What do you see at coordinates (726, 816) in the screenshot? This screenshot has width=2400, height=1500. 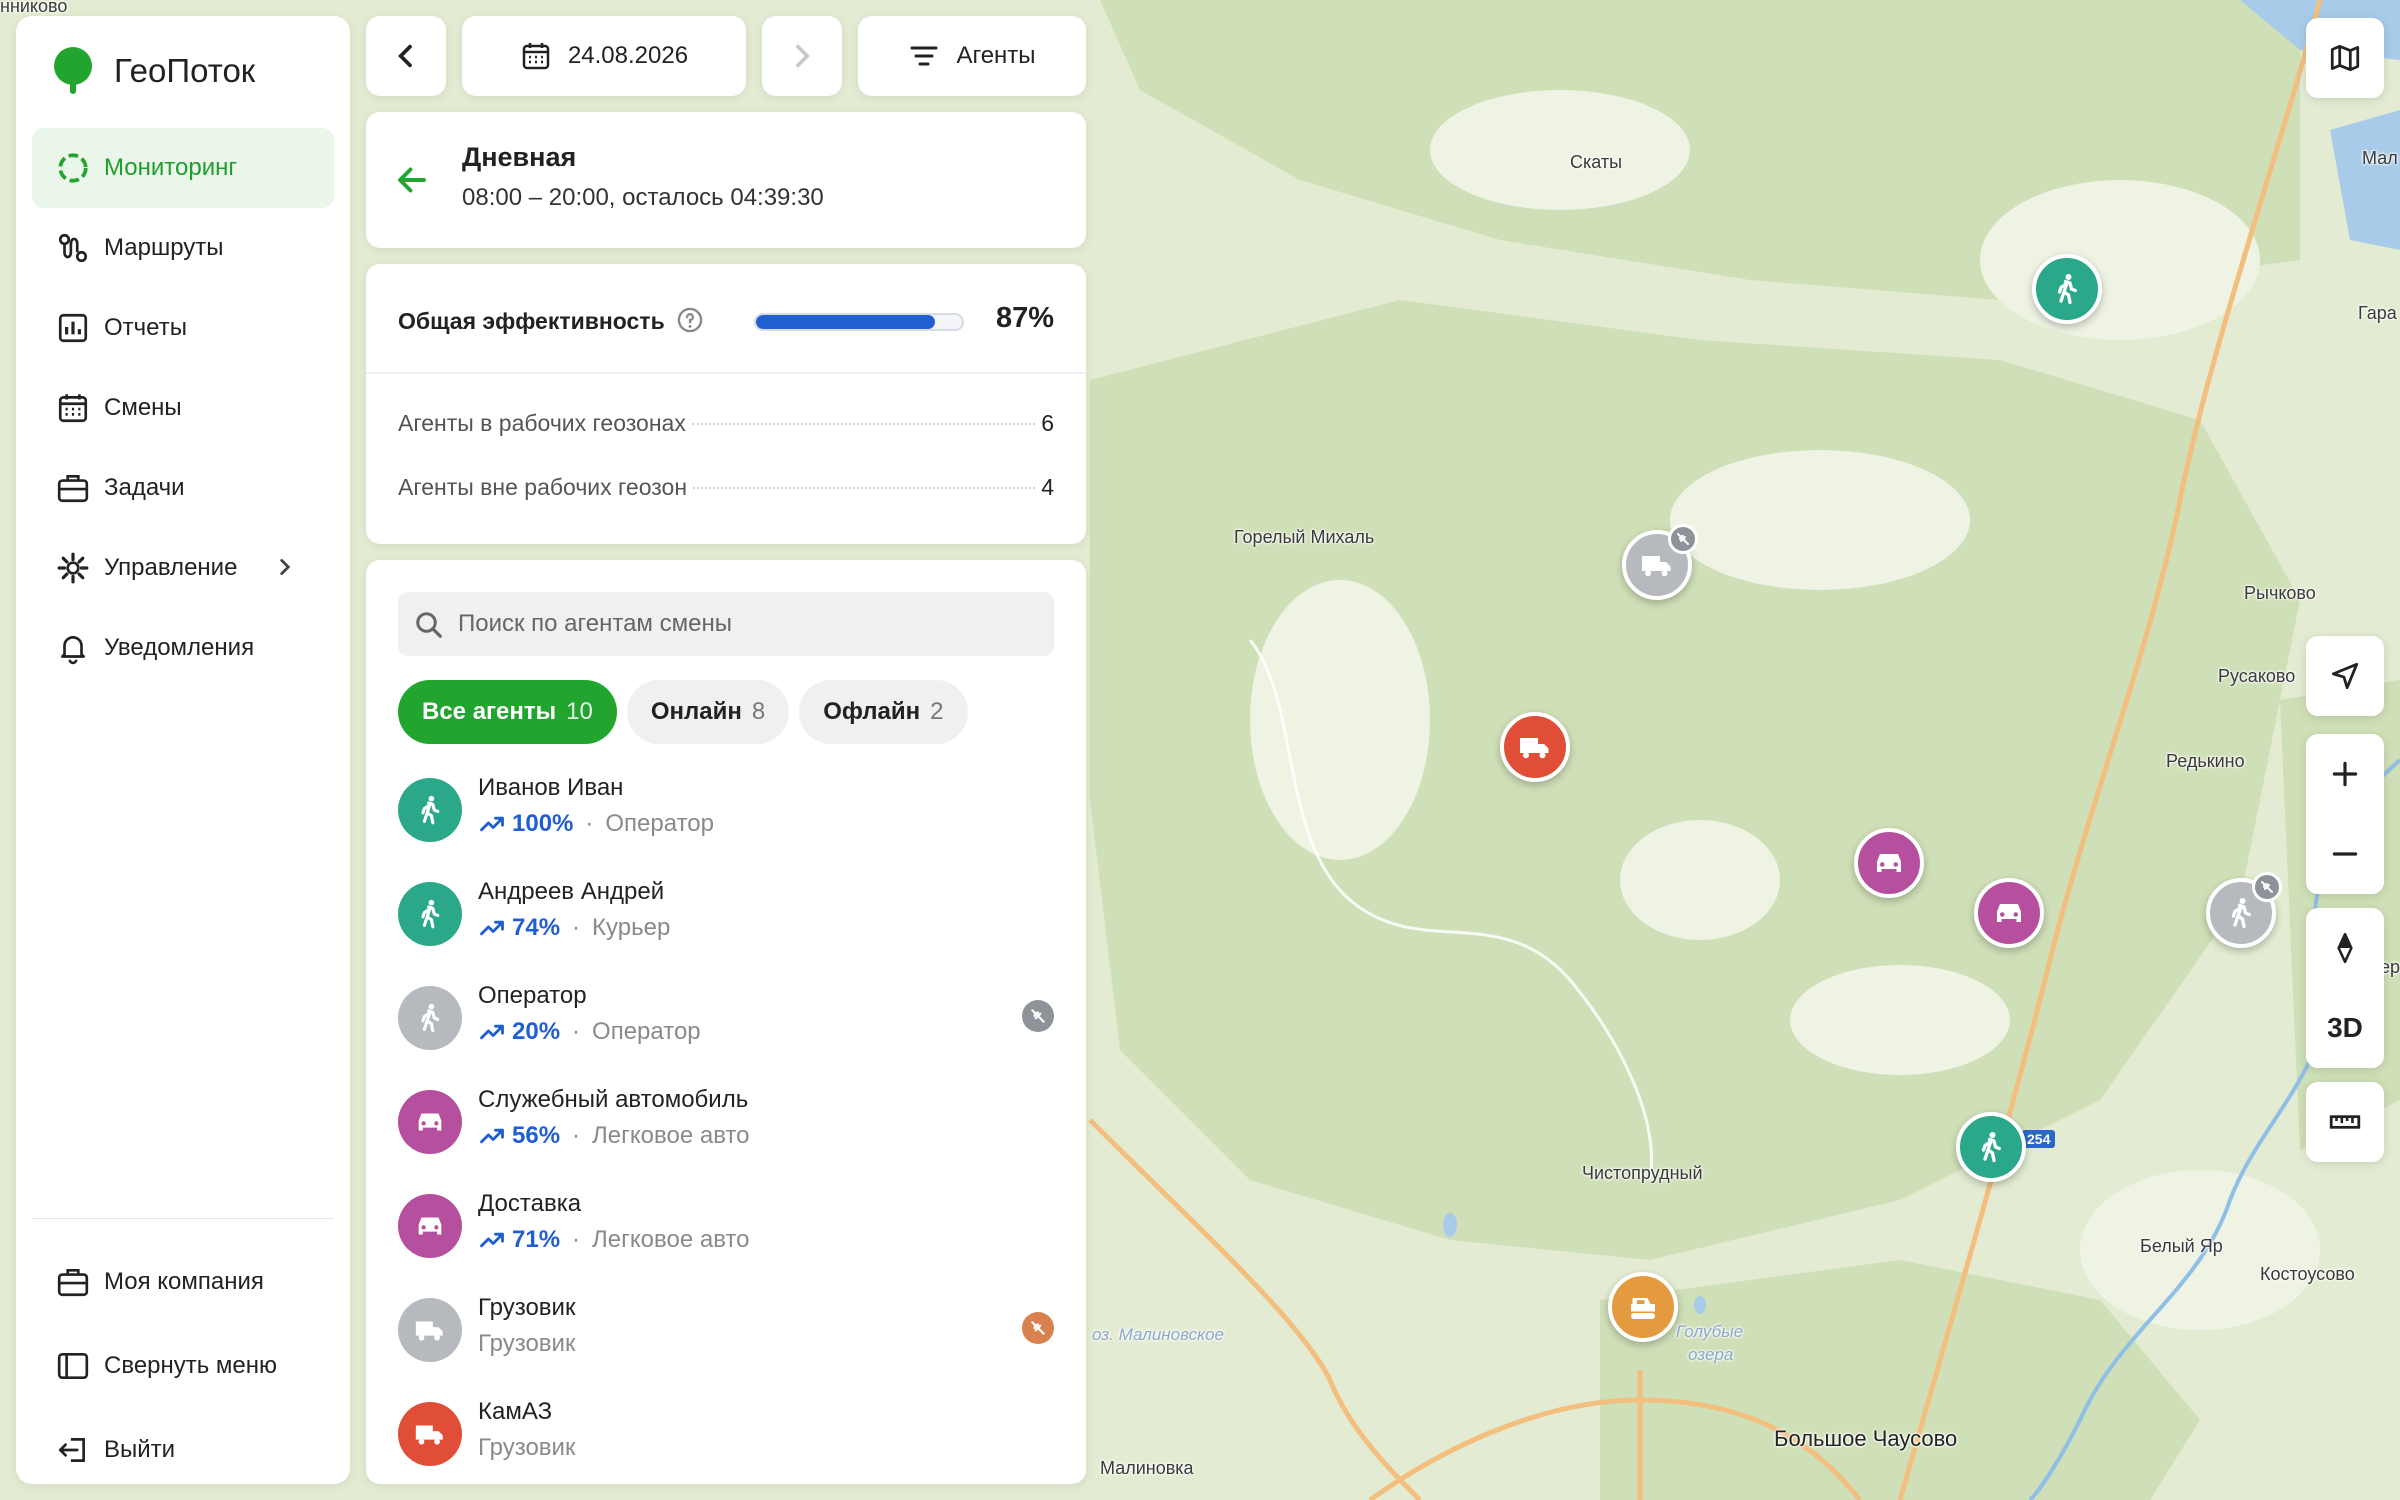 I see `agent-list-item: Иванов Иван 100% · Оператор` at bounding box center [726, 816].